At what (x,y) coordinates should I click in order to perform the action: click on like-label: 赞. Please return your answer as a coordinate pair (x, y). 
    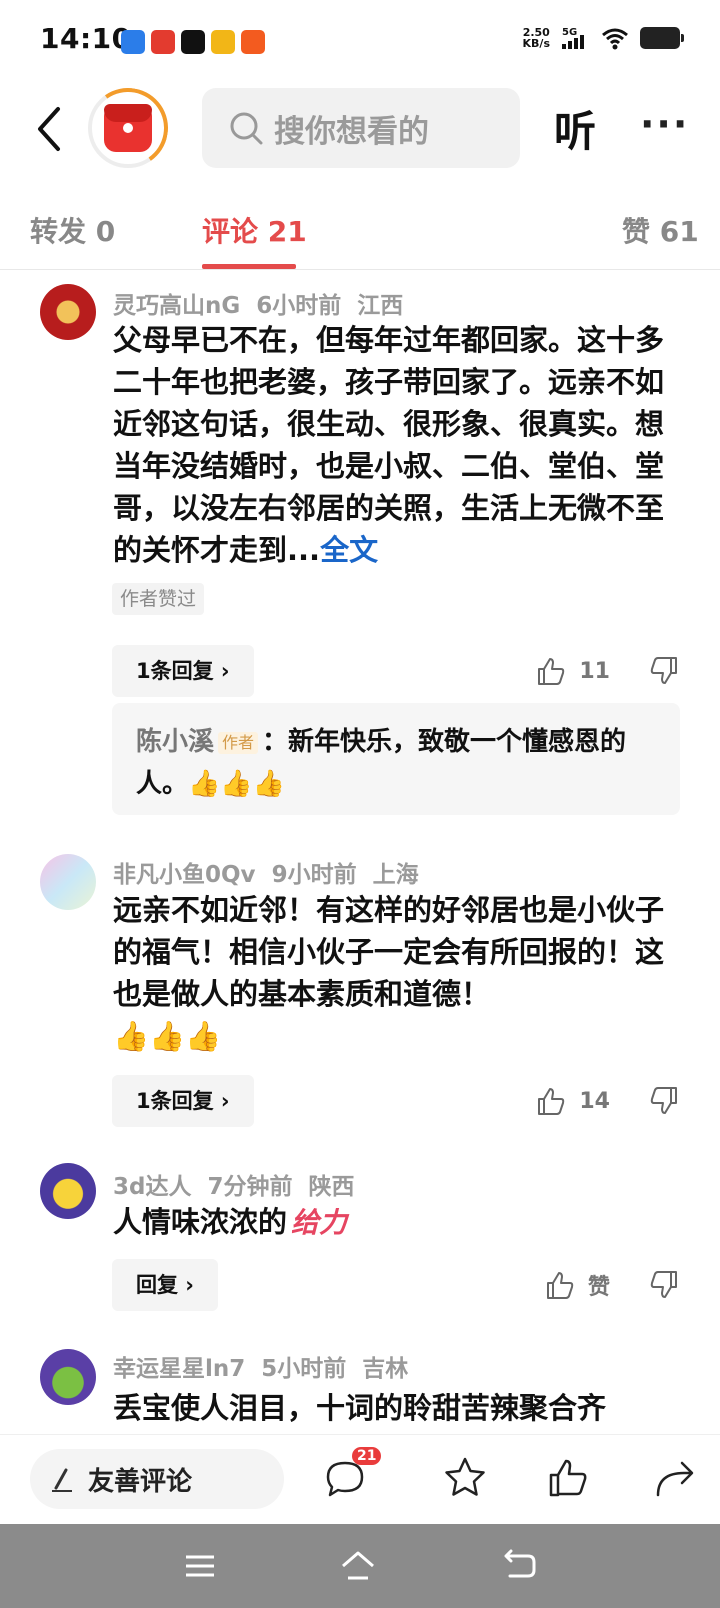
    Looking at the image, I should click on (598, 1287).